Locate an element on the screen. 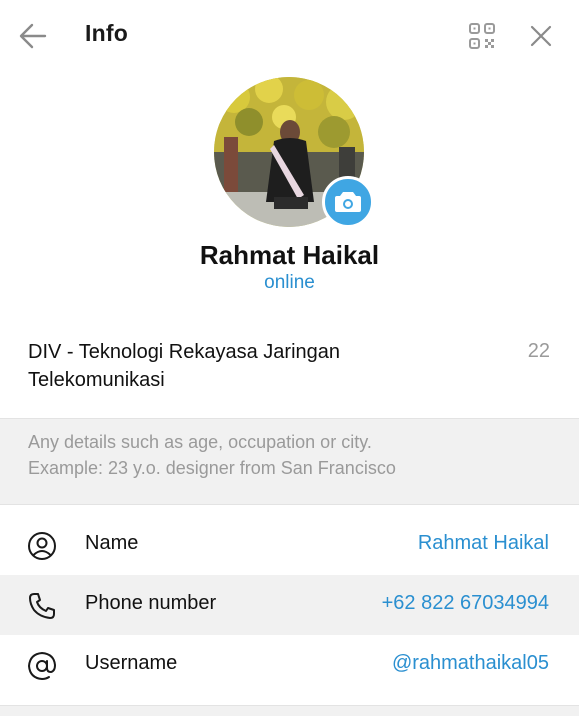  qr-code-icon is located at coordinates (482, 36).